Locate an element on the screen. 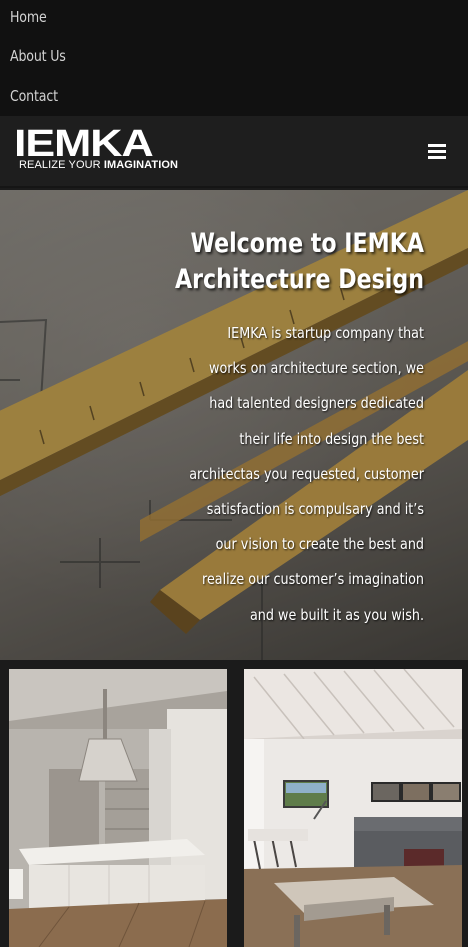 This screenshot has width=468, height=947. kitchen-interior-image is located at coordinates (118, 808).